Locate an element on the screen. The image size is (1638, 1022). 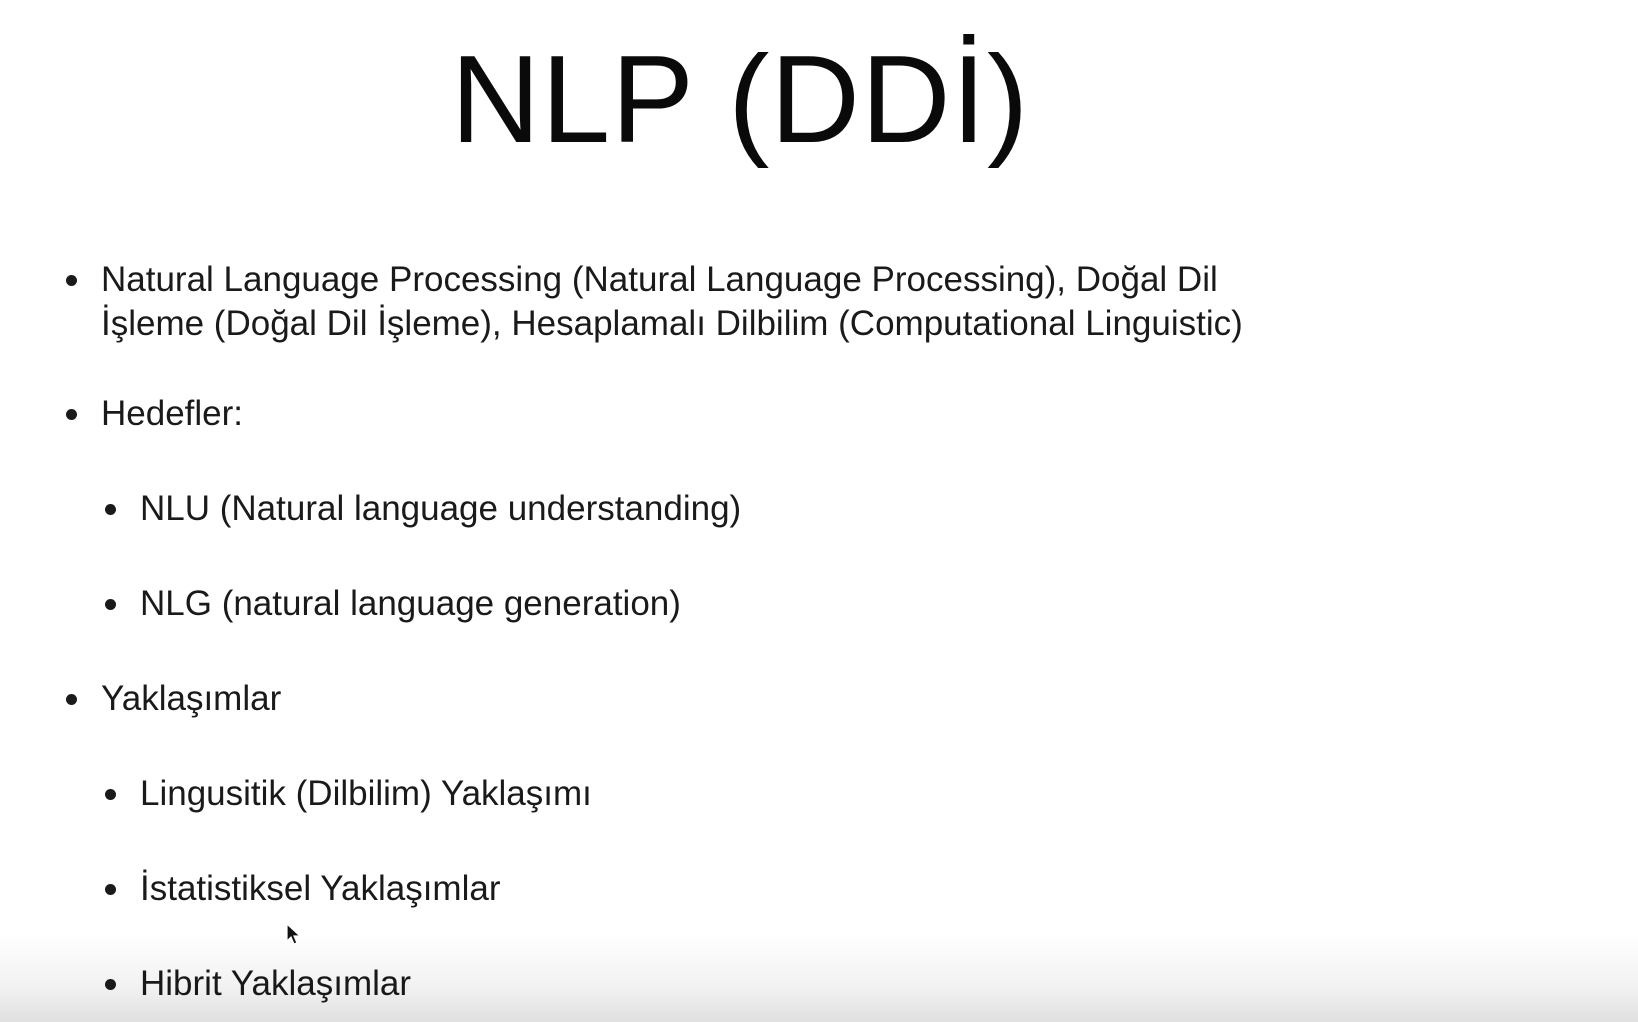
bullet-item-goals: Hedefler: is located at coordinates (155, 414).